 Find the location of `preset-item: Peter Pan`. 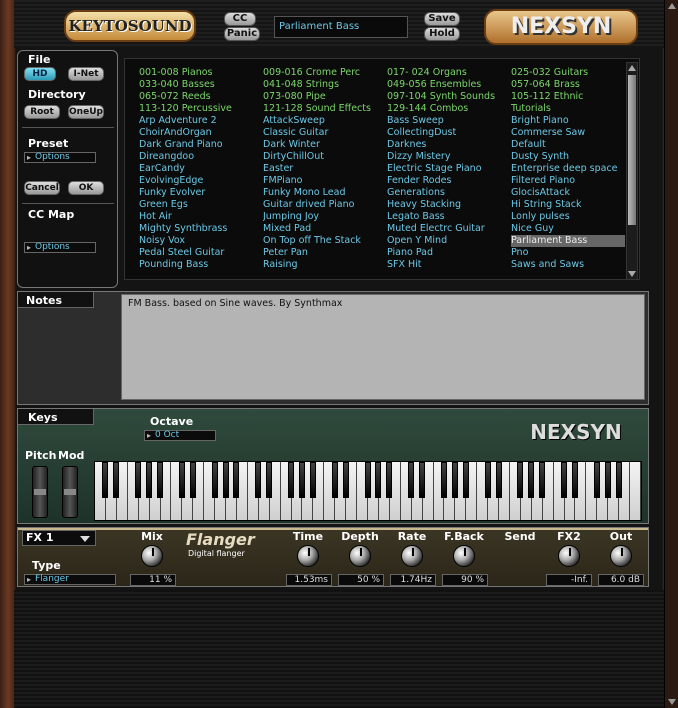

preset-item: Peter Pan is located at coordinates (325, 253).